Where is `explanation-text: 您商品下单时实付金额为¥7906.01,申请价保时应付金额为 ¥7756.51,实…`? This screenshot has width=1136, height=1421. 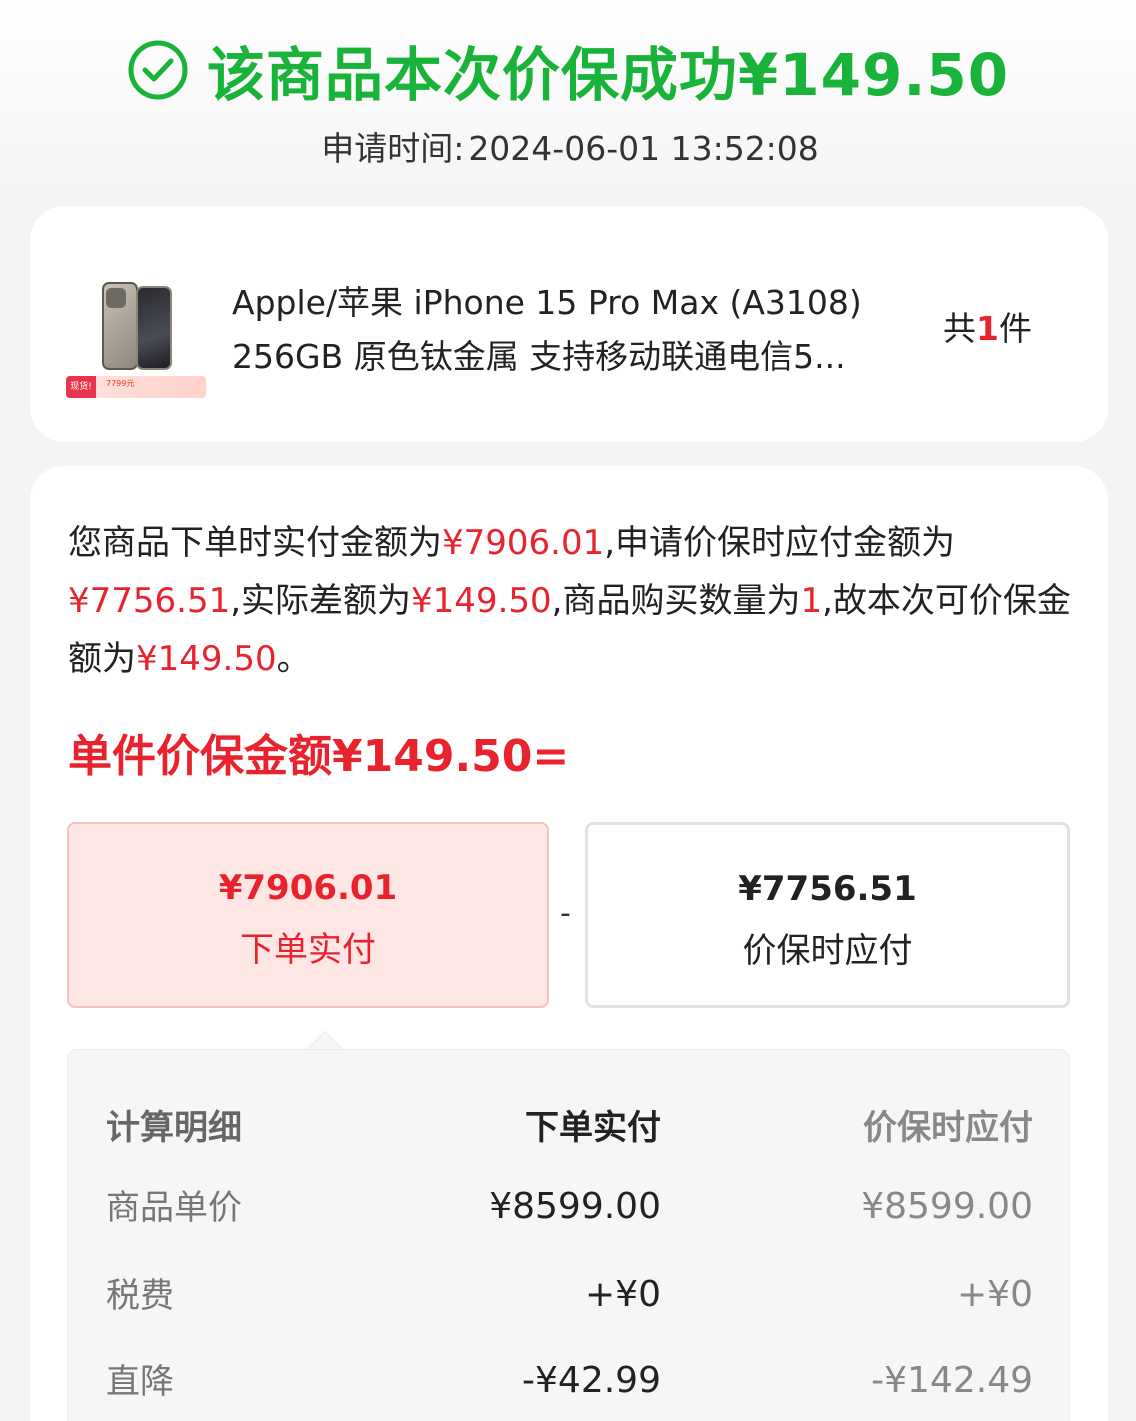 explanation-text: 您商品下单时实付金额为¥7906.01,申请价保时应付金额为 ¥7756.51,实… is located at coordinates (573, 601).